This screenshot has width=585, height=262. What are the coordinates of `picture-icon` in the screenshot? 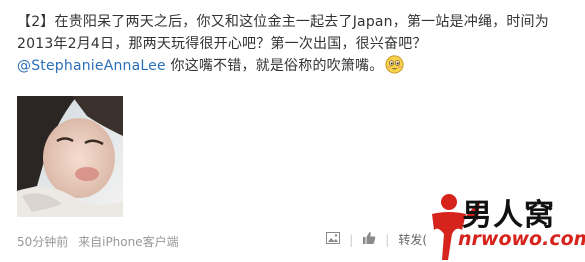 It's located at (333, 239).